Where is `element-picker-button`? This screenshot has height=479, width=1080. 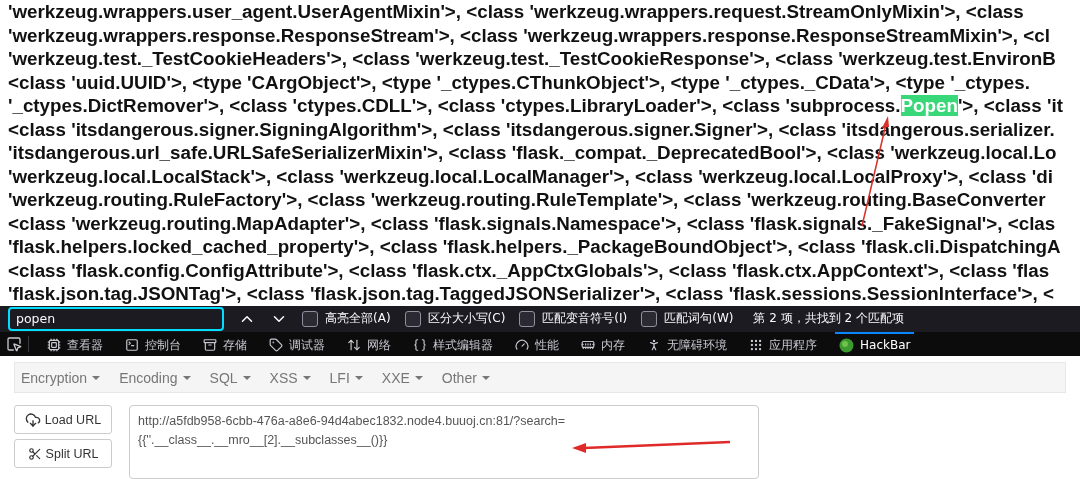 element-picker-button is located at coordinates (17, 344).